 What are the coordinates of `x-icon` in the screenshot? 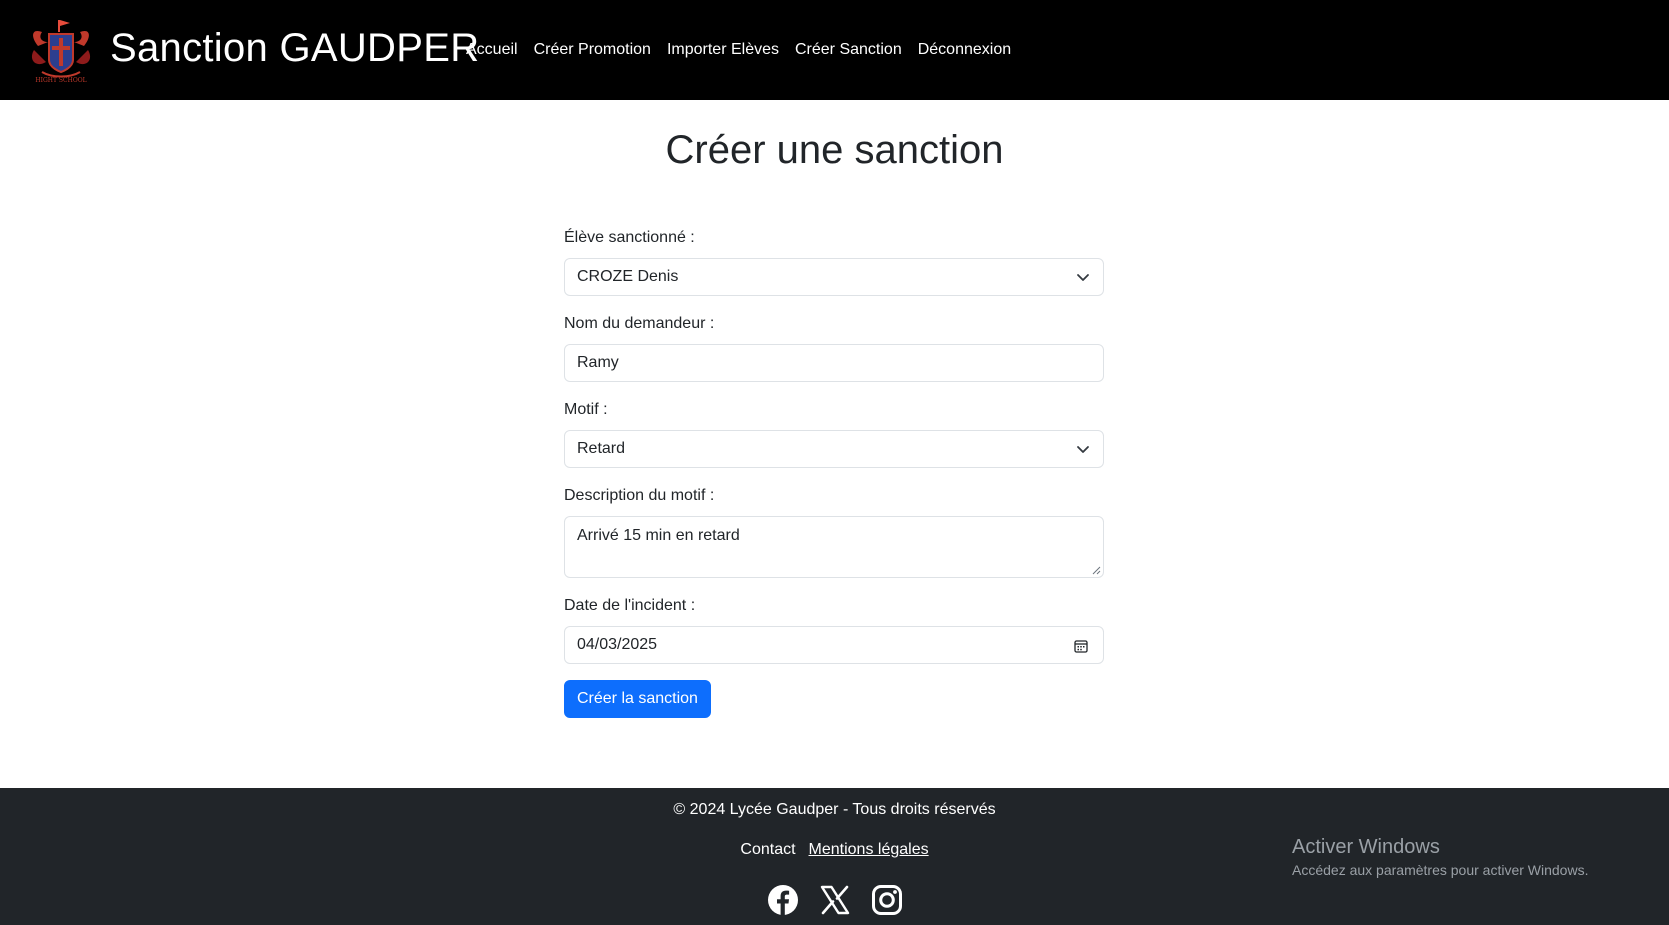 It's located at (835, 900).